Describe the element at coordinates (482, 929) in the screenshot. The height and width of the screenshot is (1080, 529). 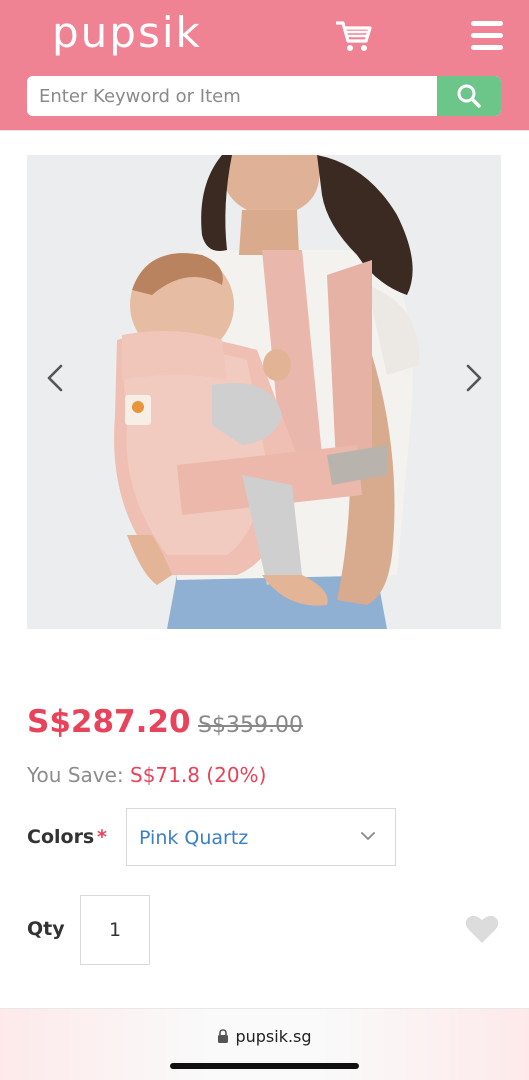
I see `heart-icon` at that location.